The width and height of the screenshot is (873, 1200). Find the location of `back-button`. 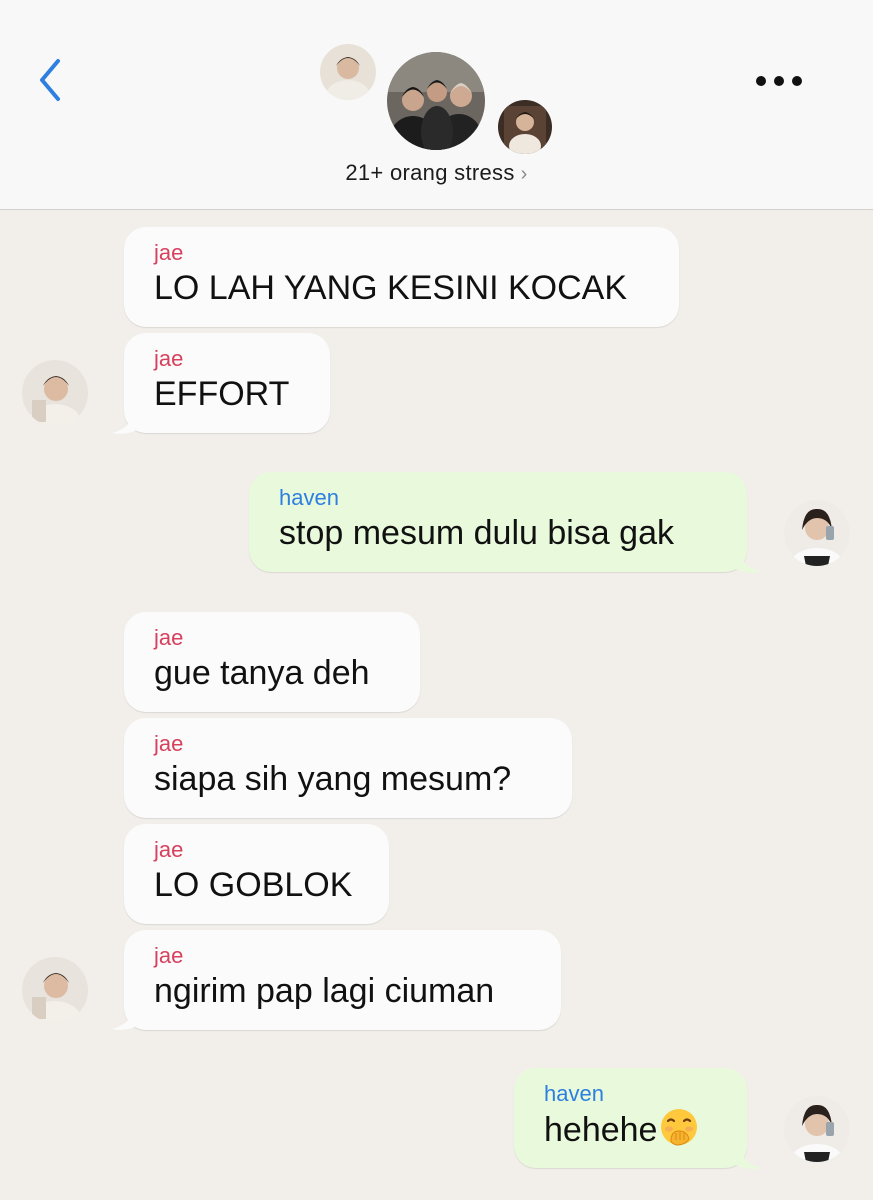

back-button is located at coordinates (50, 80).